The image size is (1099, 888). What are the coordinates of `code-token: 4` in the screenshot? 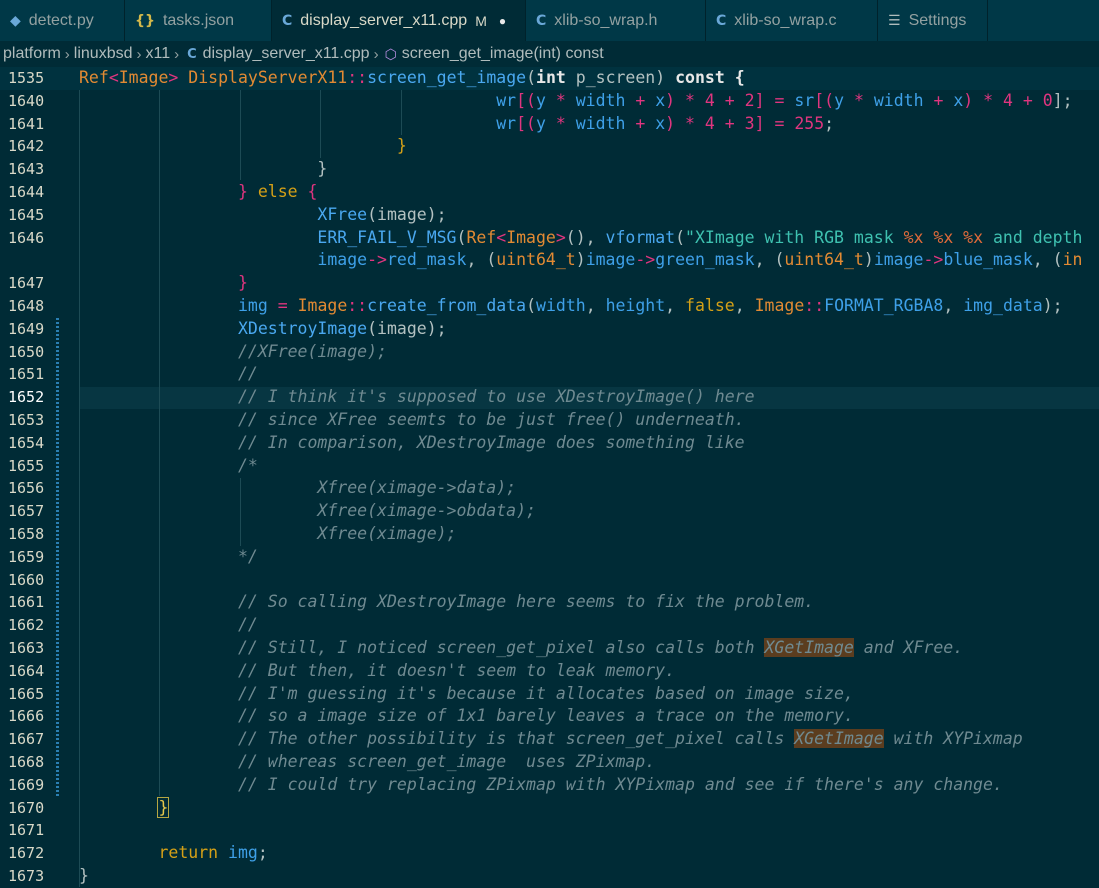 It's located at (709, 100).